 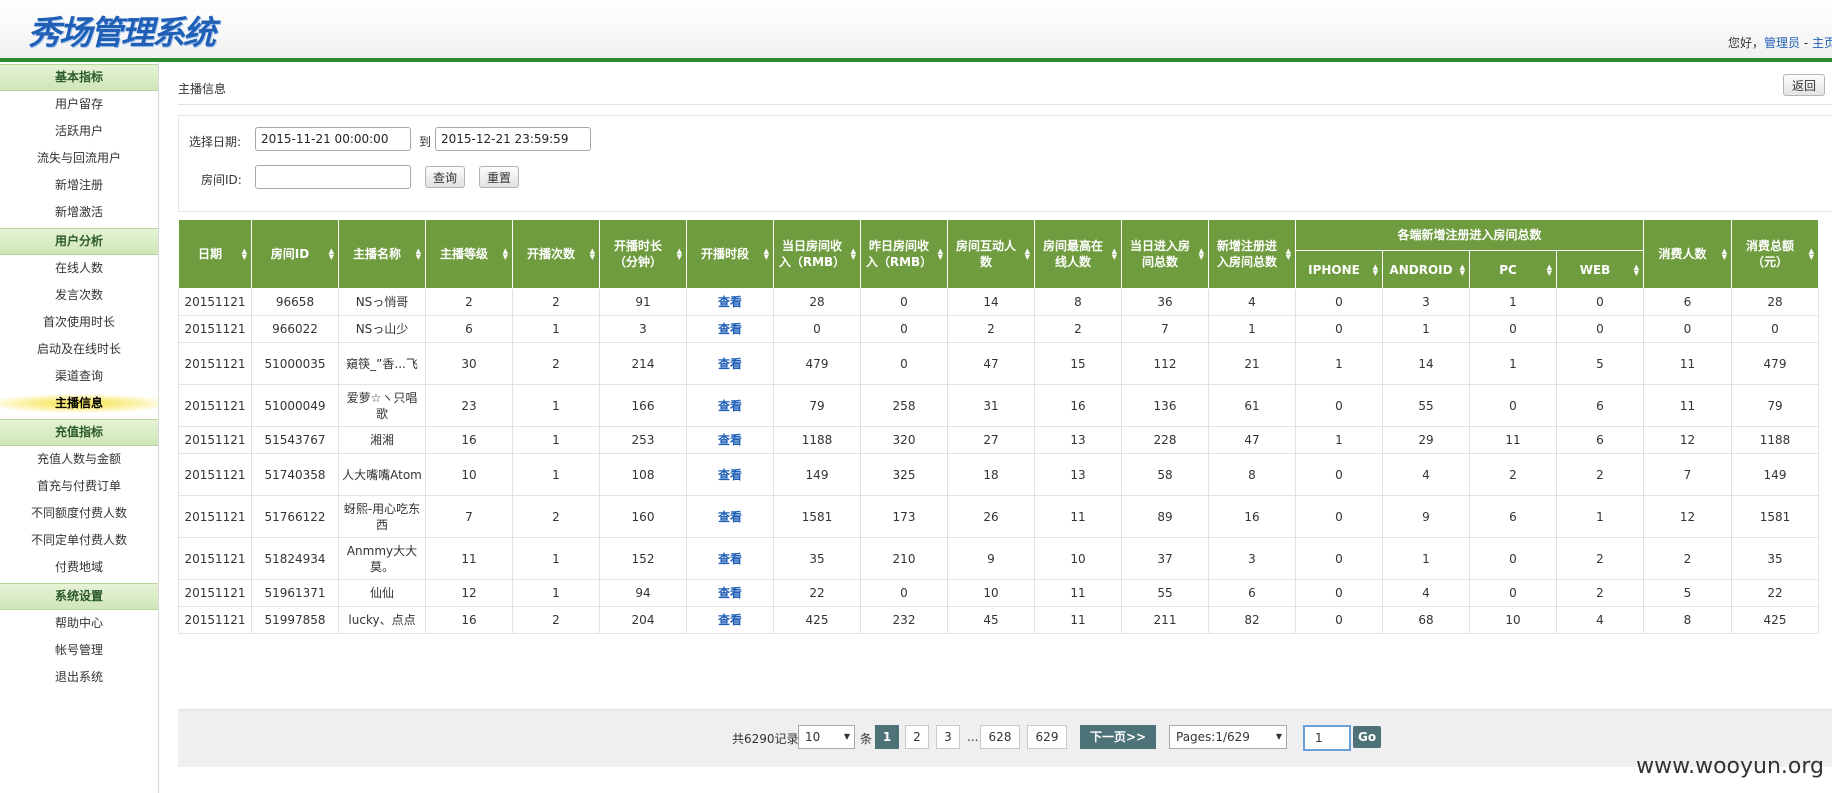 What do you see at coordinates (215, 254) in the screenshot?
I see `col-date: 日期 ▲ ▼` at bounding box center [215, 254].